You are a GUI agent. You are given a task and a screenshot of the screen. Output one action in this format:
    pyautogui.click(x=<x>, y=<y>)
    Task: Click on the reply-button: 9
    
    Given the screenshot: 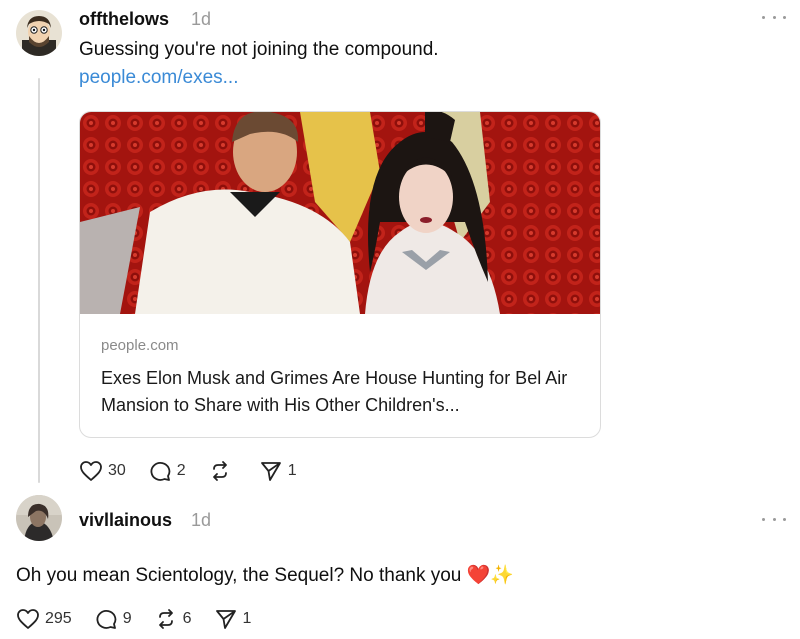 What is the action you would take?
    pyautogui.click(x=113, y=619)
    